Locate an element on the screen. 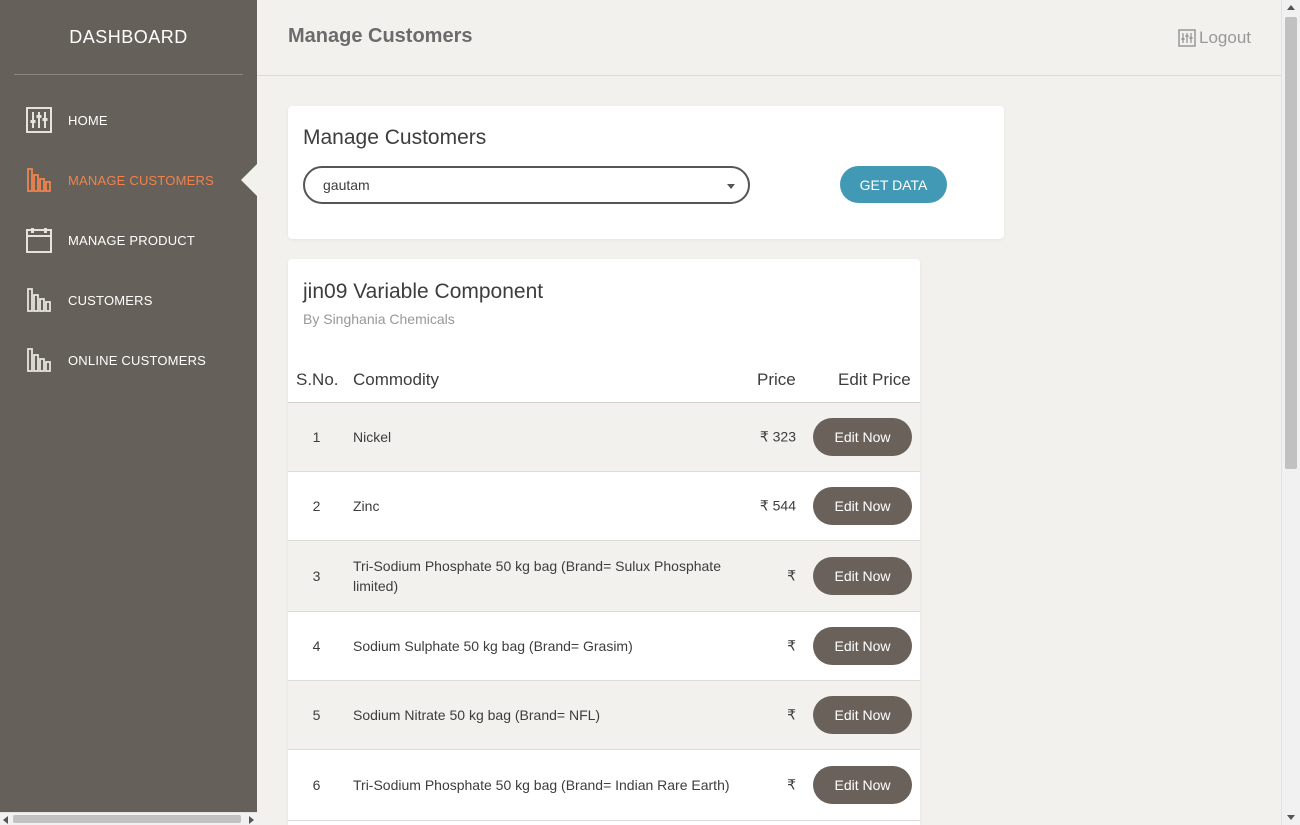 Image resolution: width=1300 pixels, height=825 pixels. sidebar-item-manage-customers: MANAGE CUSTOMERS is located at coordinates (128, 180).